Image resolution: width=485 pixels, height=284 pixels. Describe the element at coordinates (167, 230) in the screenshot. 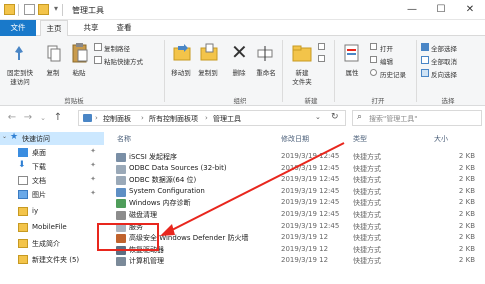

I see `annotation-arrow-head` at that location.